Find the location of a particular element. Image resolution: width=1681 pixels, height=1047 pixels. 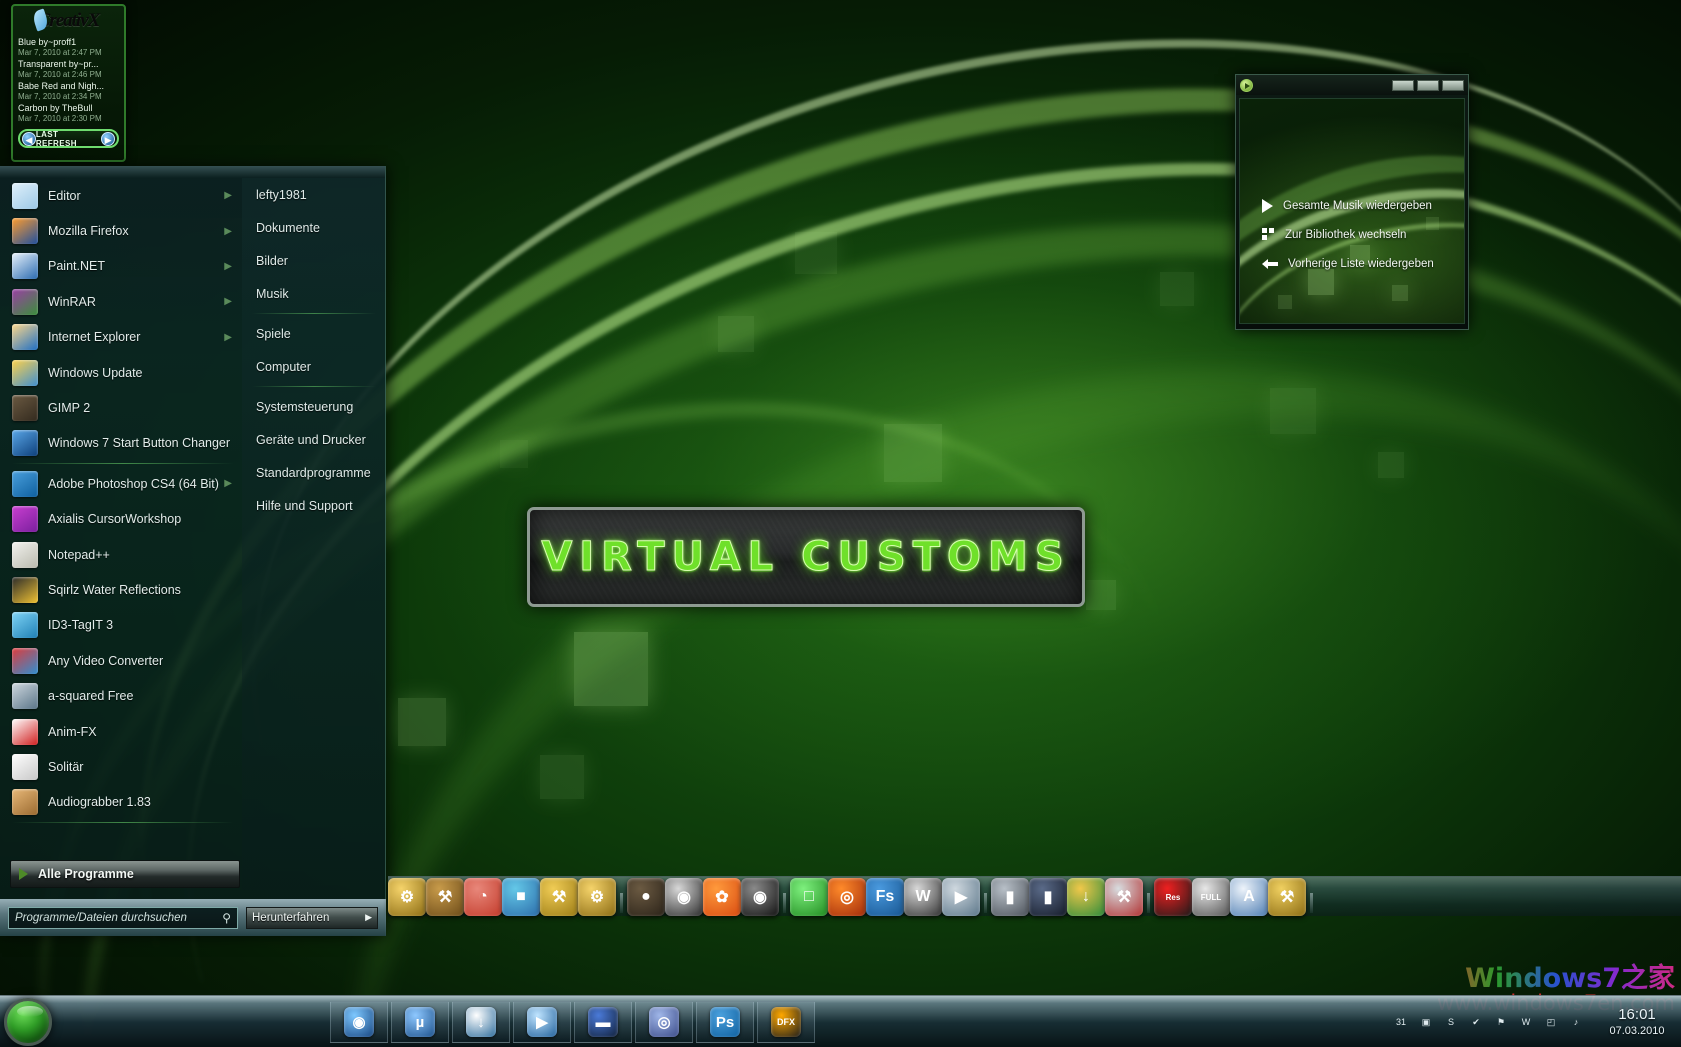

start-menu-item-adobe-photoshop-cs4-64-bit: Adobe Photoshop CS4 (64 Bit) ▶ is located at coordinates (121, 483).